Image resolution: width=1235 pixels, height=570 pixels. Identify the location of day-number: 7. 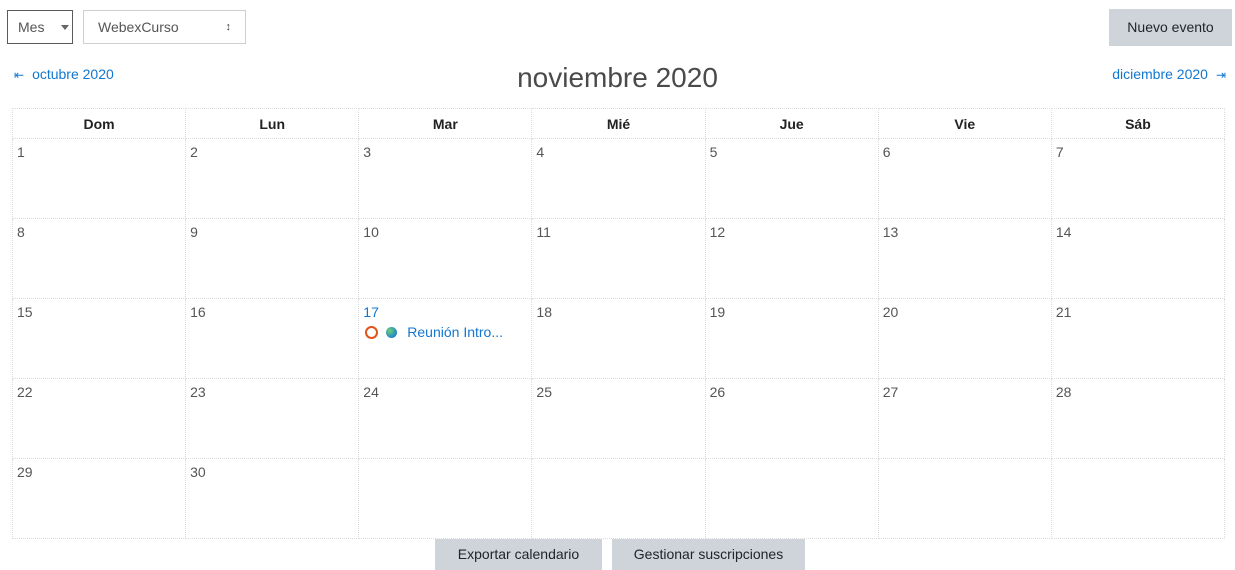
(1059, 152).